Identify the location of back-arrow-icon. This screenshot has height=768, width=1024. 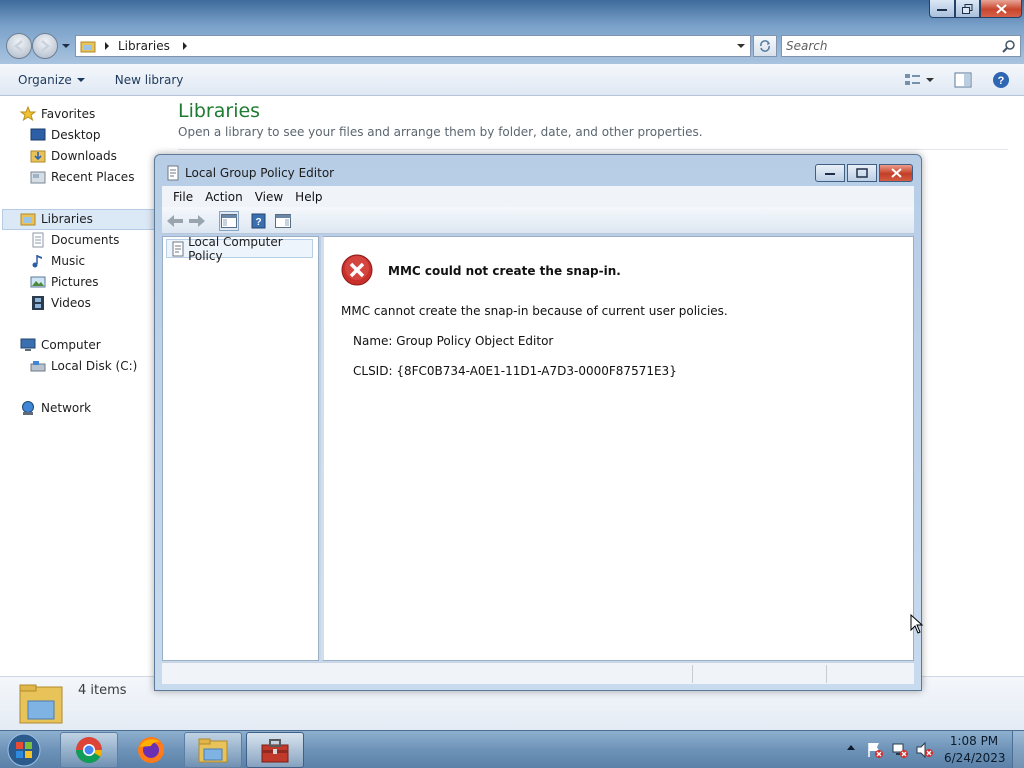
(175, 221).